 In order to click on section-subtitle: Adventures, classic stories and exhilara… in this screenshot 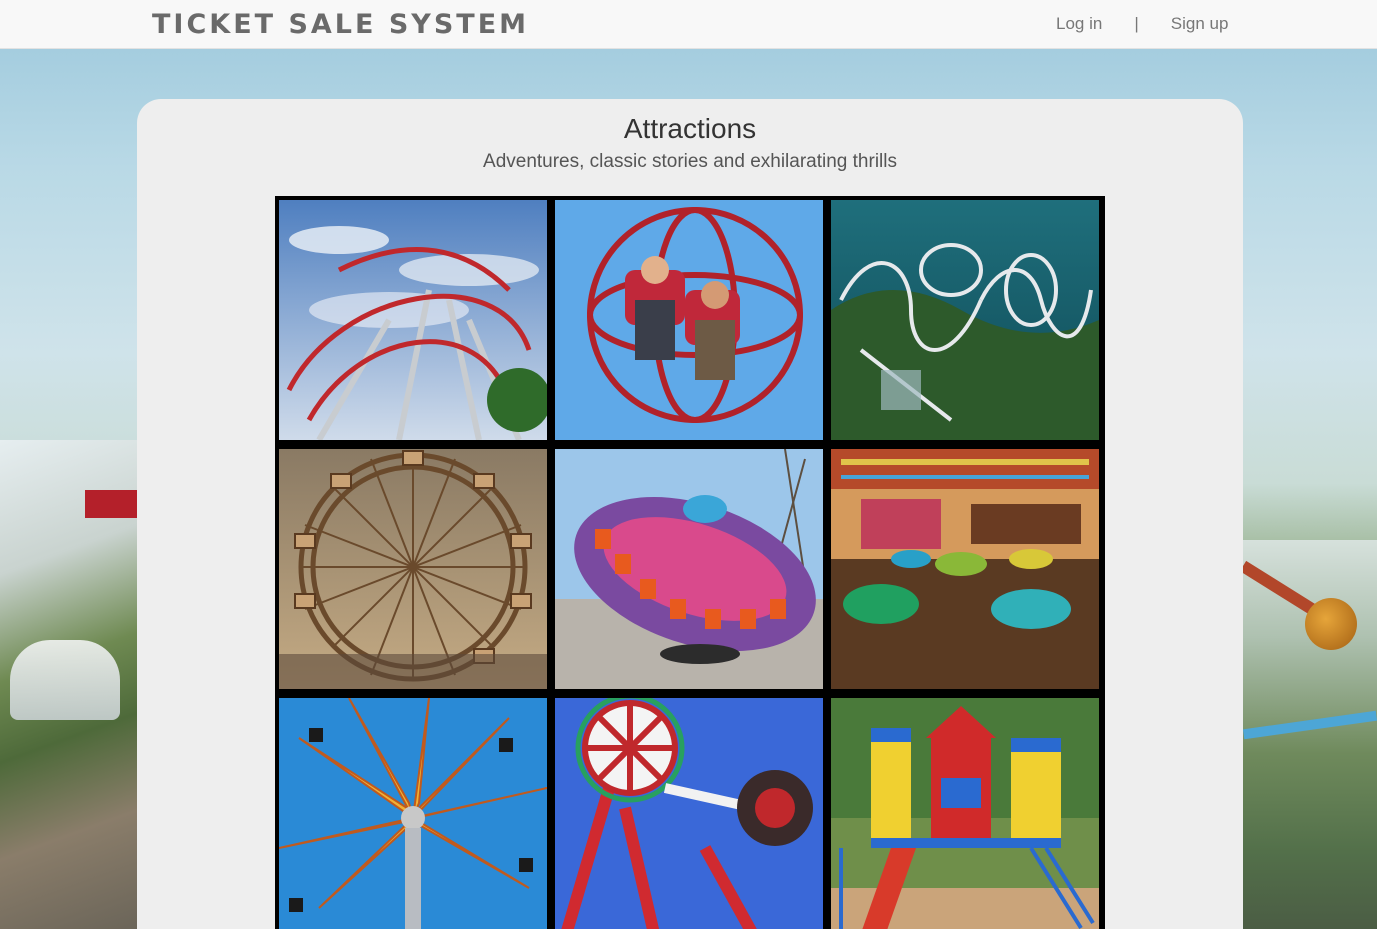, I will do `click(690, 161)`.